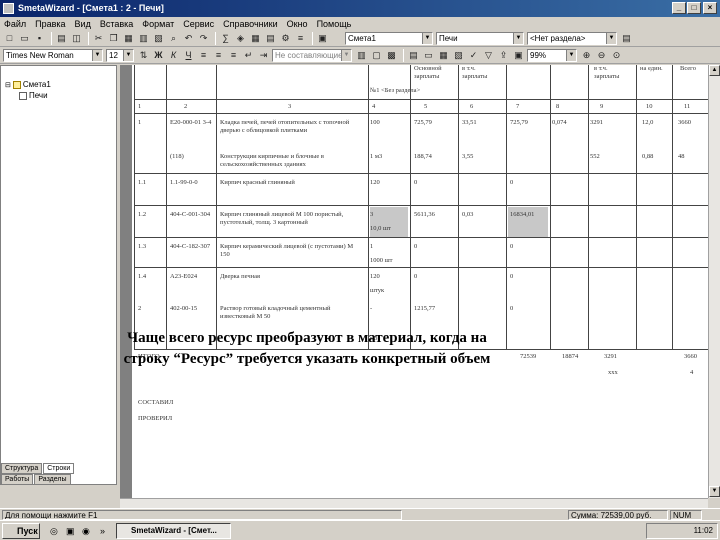 This screenshot has width=720, height=540. What do you see at coordinates (714, 281) in the screenshot?
I see `vertical-scrollbar: ▲ ▼` at bounding box center [714, 281].